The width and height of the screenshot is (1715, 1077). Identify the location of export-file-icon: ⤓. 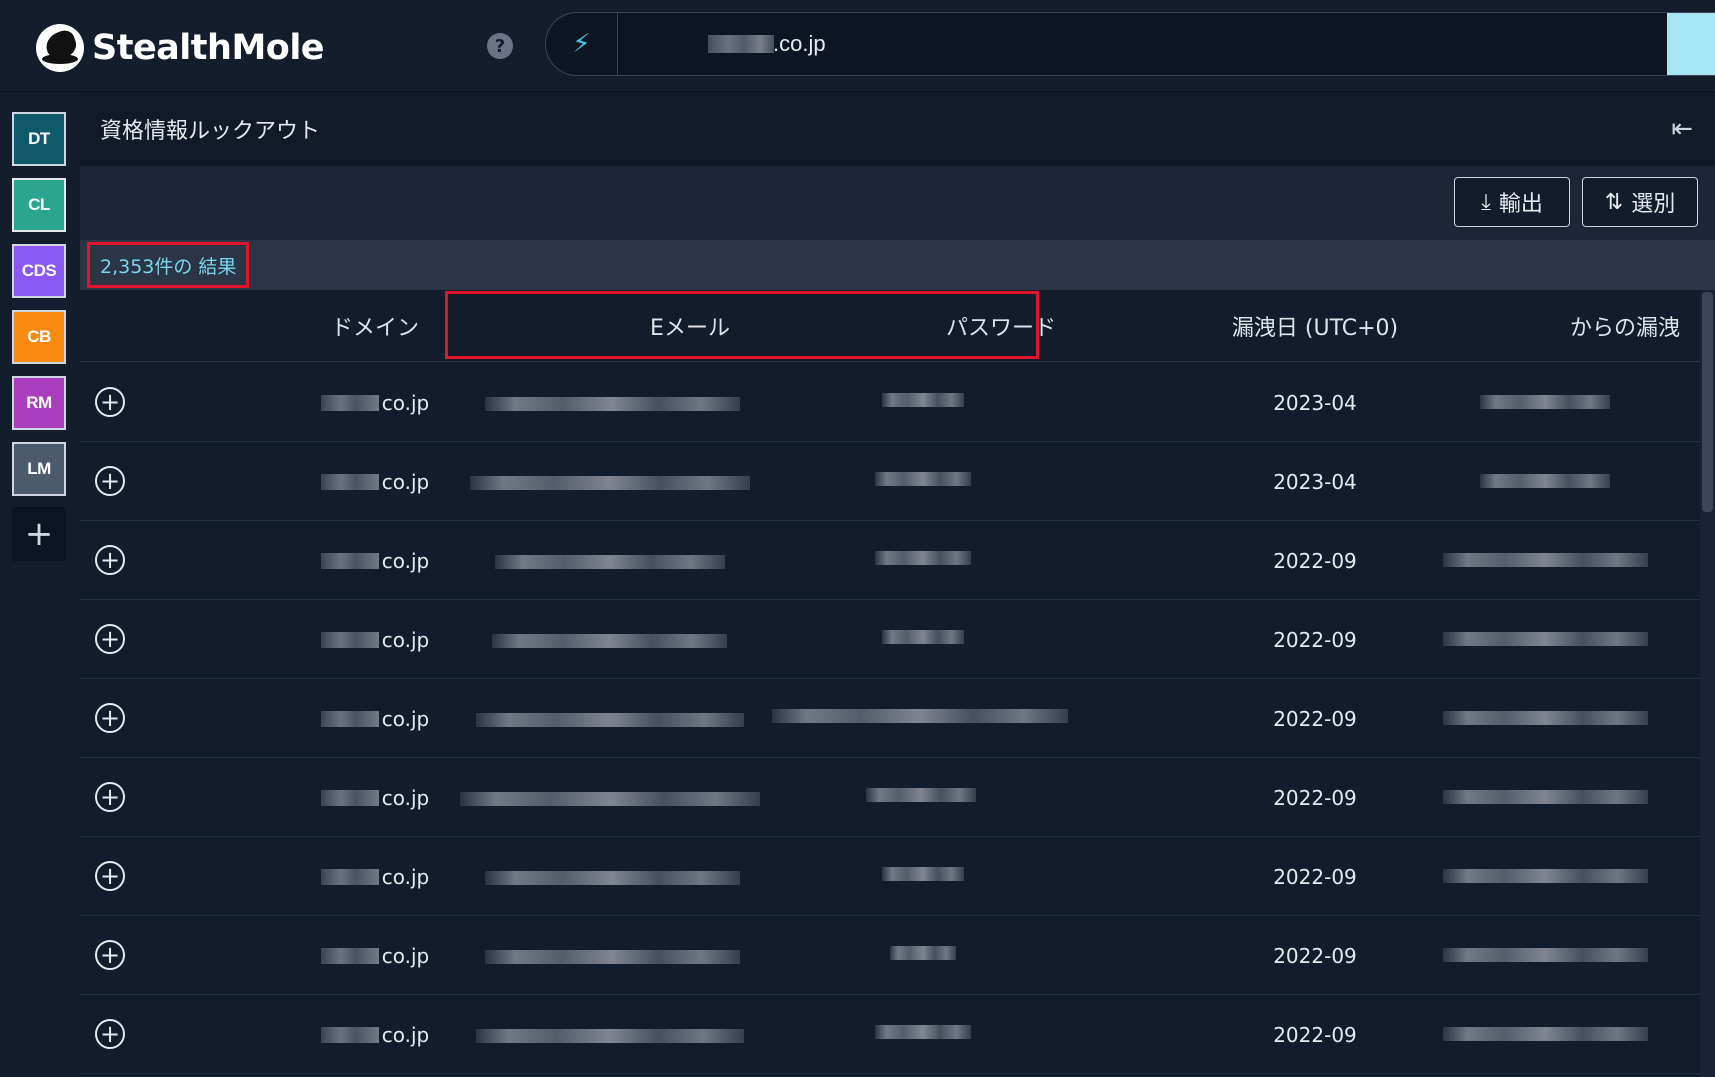
(1486, 202).